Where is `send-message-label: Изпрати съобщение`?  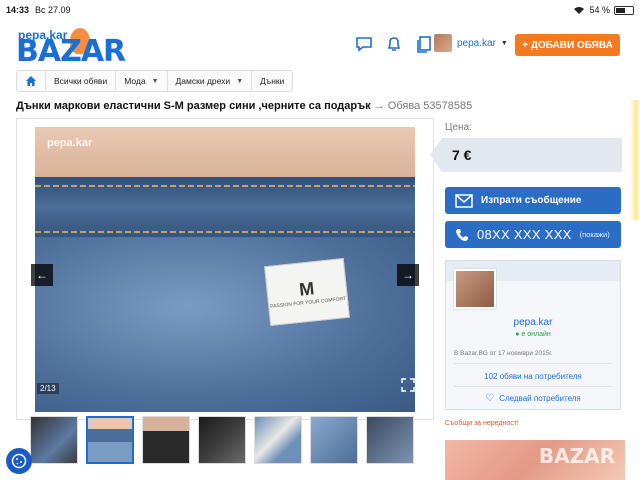
send-message-label: Изпрати съобщение is located at coordinates (531, 200).